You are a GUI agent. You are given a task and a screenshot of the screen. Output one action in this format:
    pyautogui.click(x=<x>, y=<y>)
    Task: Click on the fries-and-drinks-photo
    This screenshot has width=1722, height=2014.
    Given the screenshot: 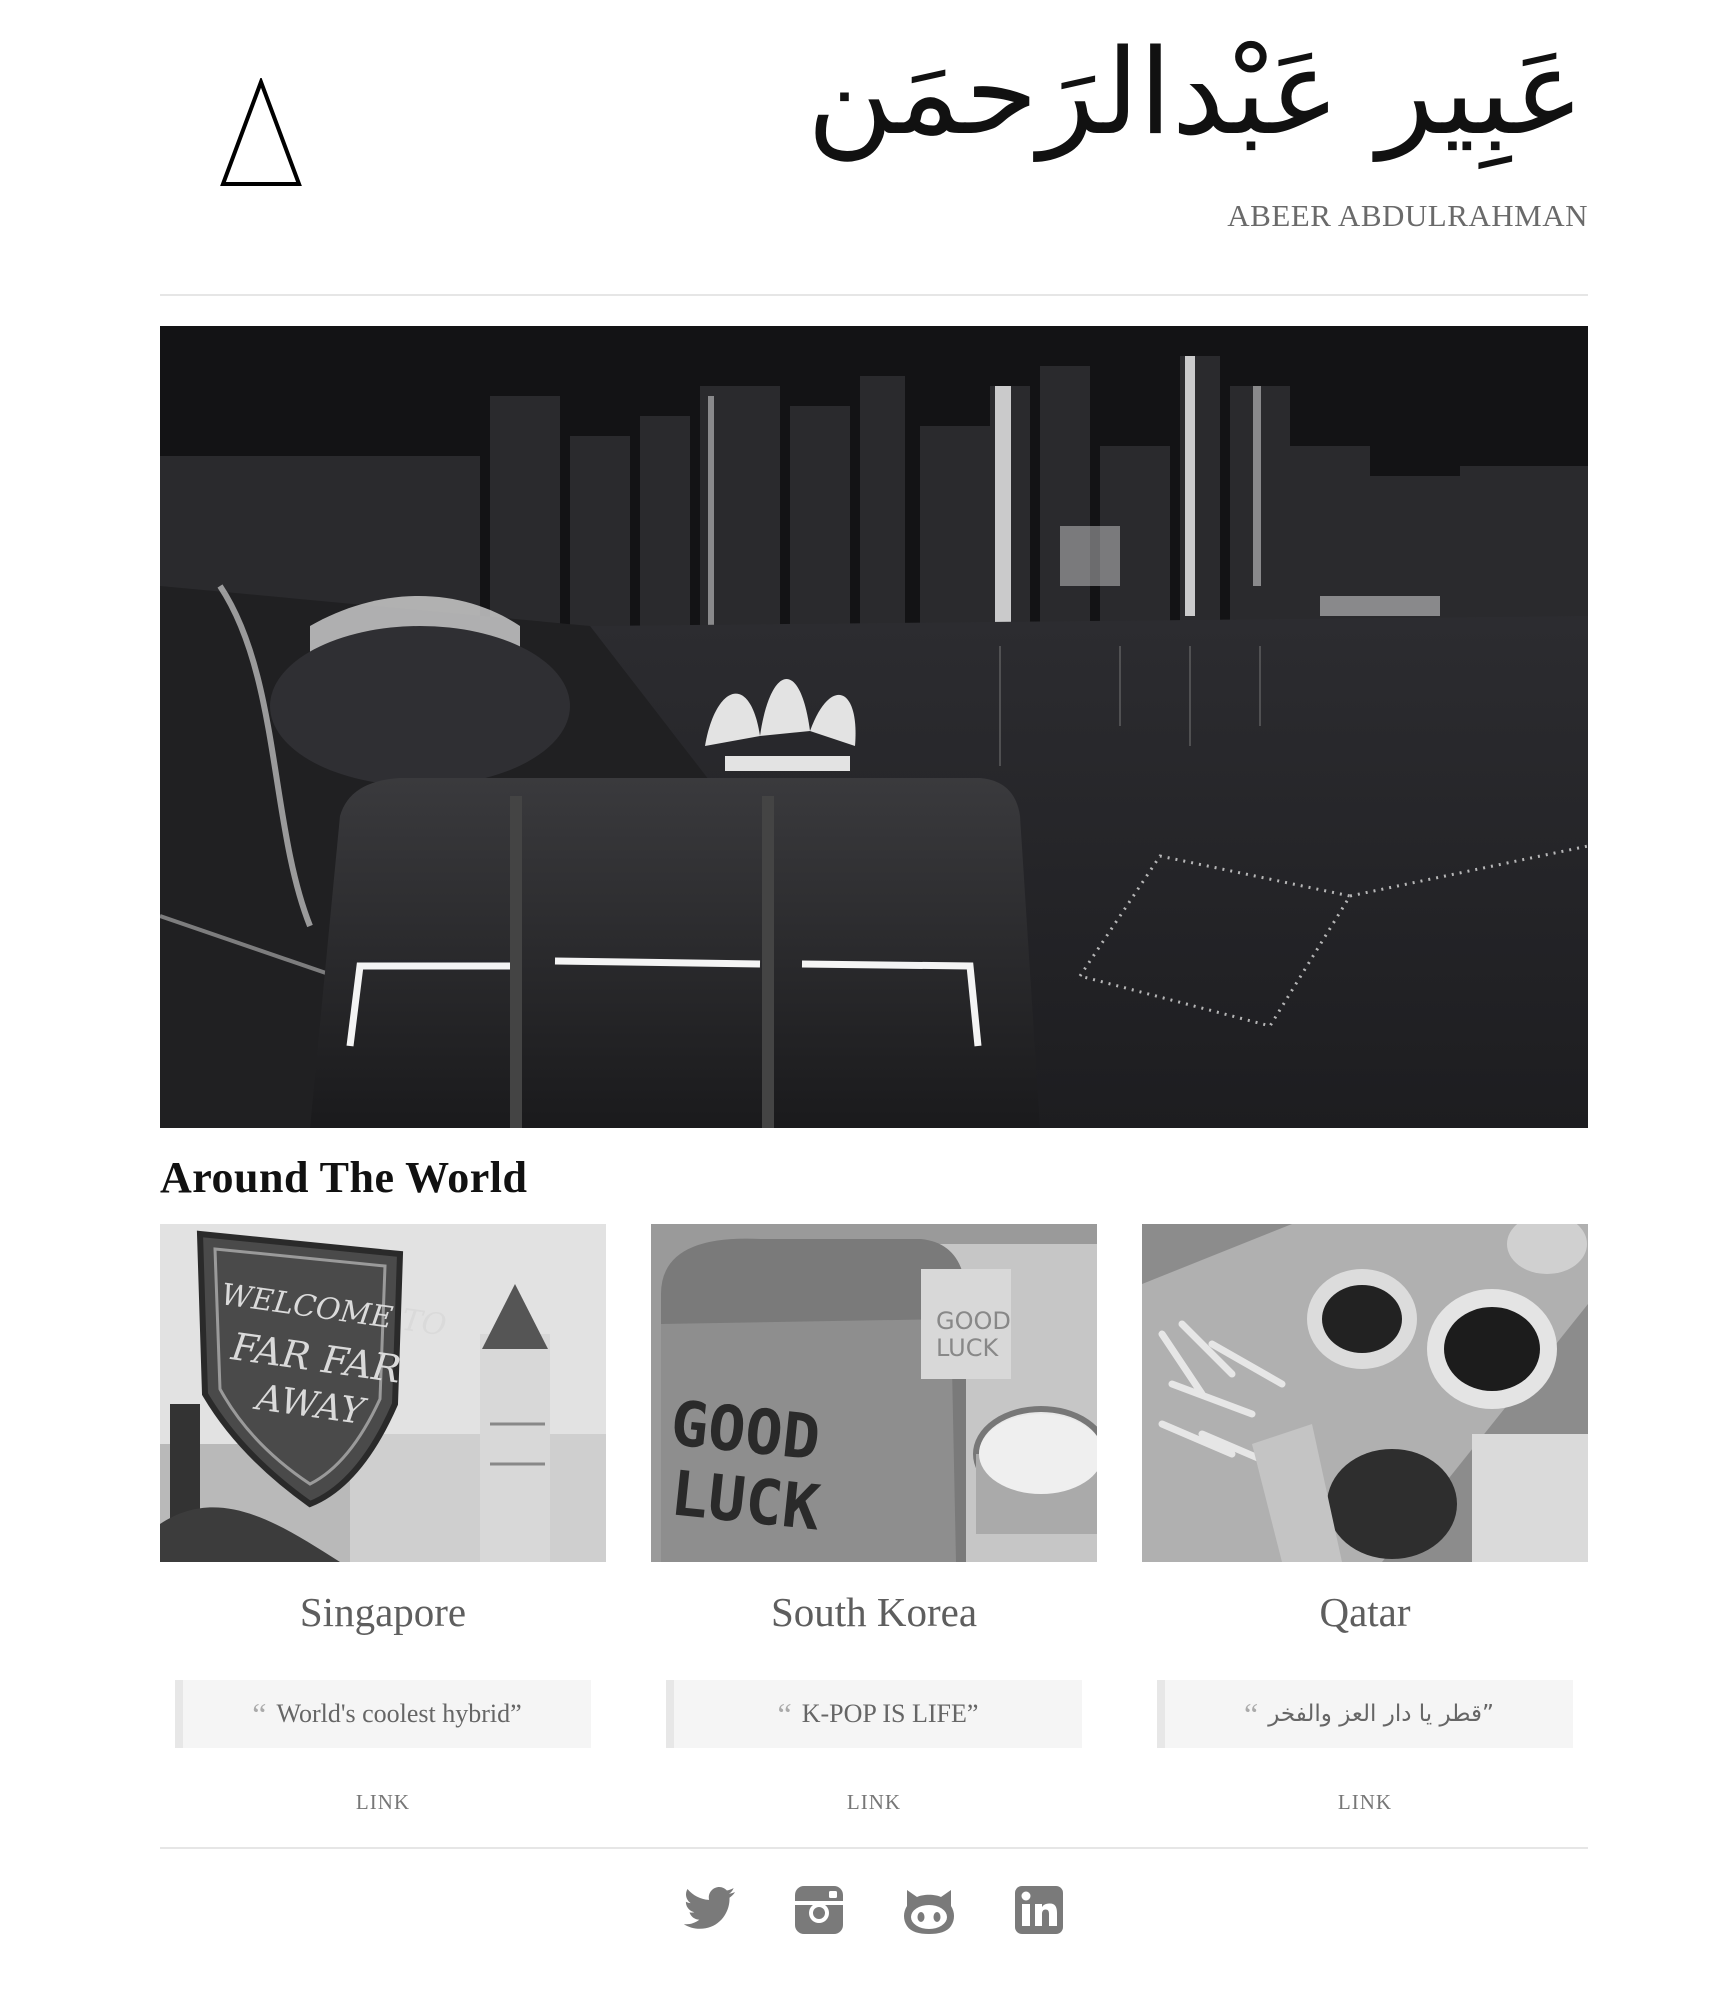 What is the action you would take?
    pyautogui.click(x=1365, y=1393)
    